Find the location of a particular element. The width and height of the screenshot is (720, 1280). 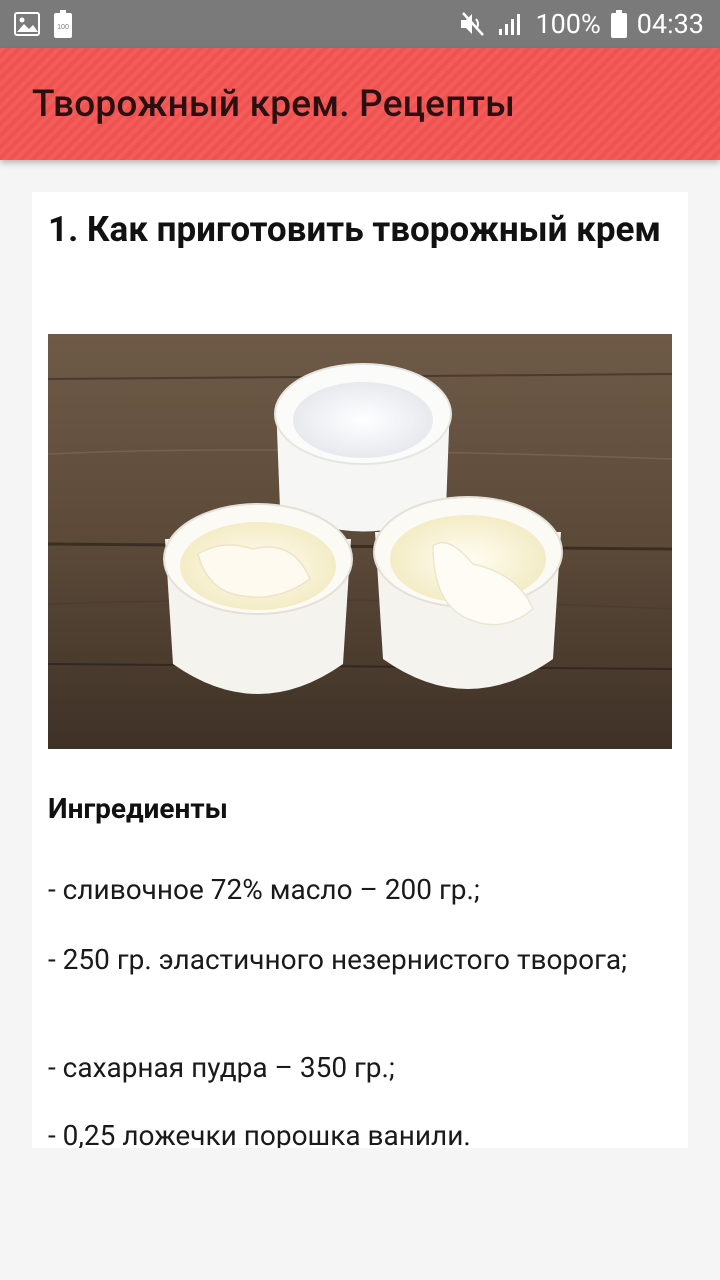

clock: 04:33 is located at coordinates (670, 24).